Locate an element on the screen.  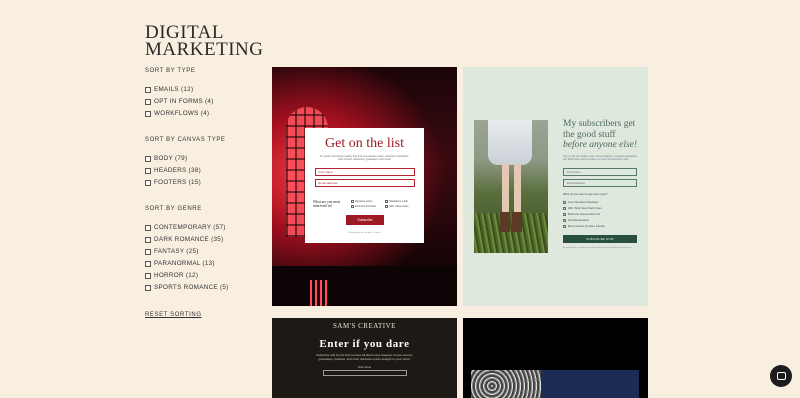
filter-option-label: SPORTS ROMANCE (5) is located at coordinates (191, 287).